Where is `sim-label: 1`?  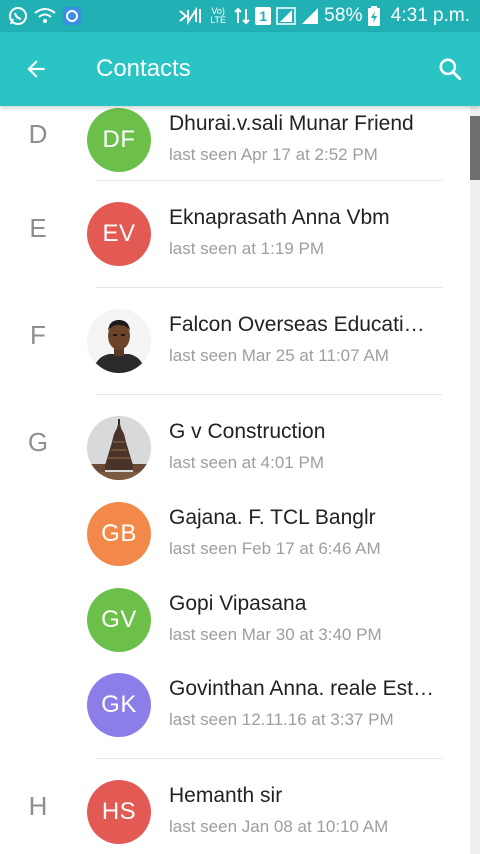
sim-label: 1 is located at coordinates (263, 16).